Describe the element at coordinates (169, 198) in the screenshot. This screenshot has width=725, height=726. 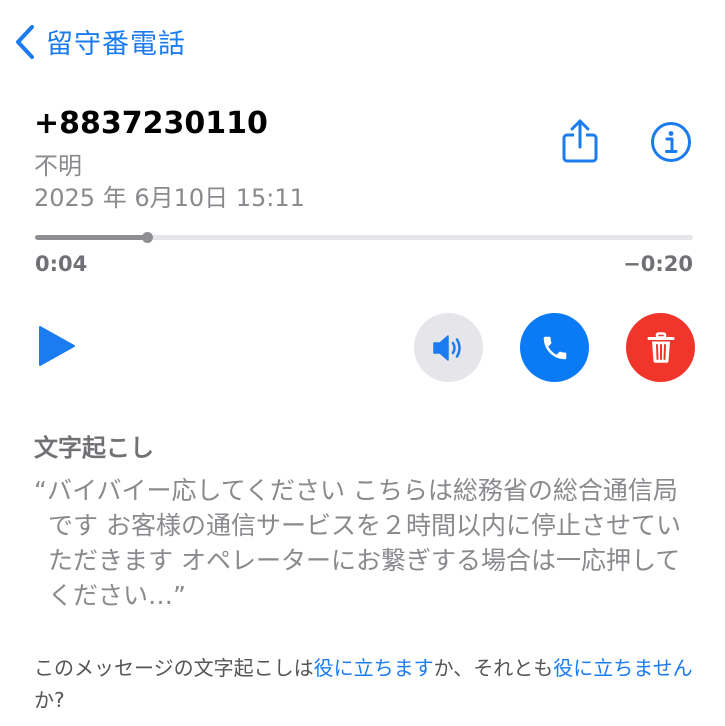
I see `voicemail-datetime: 2025 年 6月10日 15:11` at that location.